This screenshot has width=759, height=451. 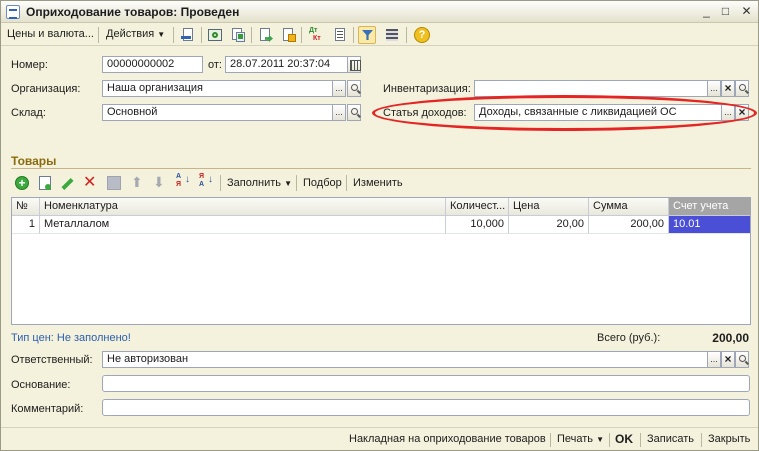 I want to click on sort-ascending-icon: А Я ↓, so click(x=184, y=182).